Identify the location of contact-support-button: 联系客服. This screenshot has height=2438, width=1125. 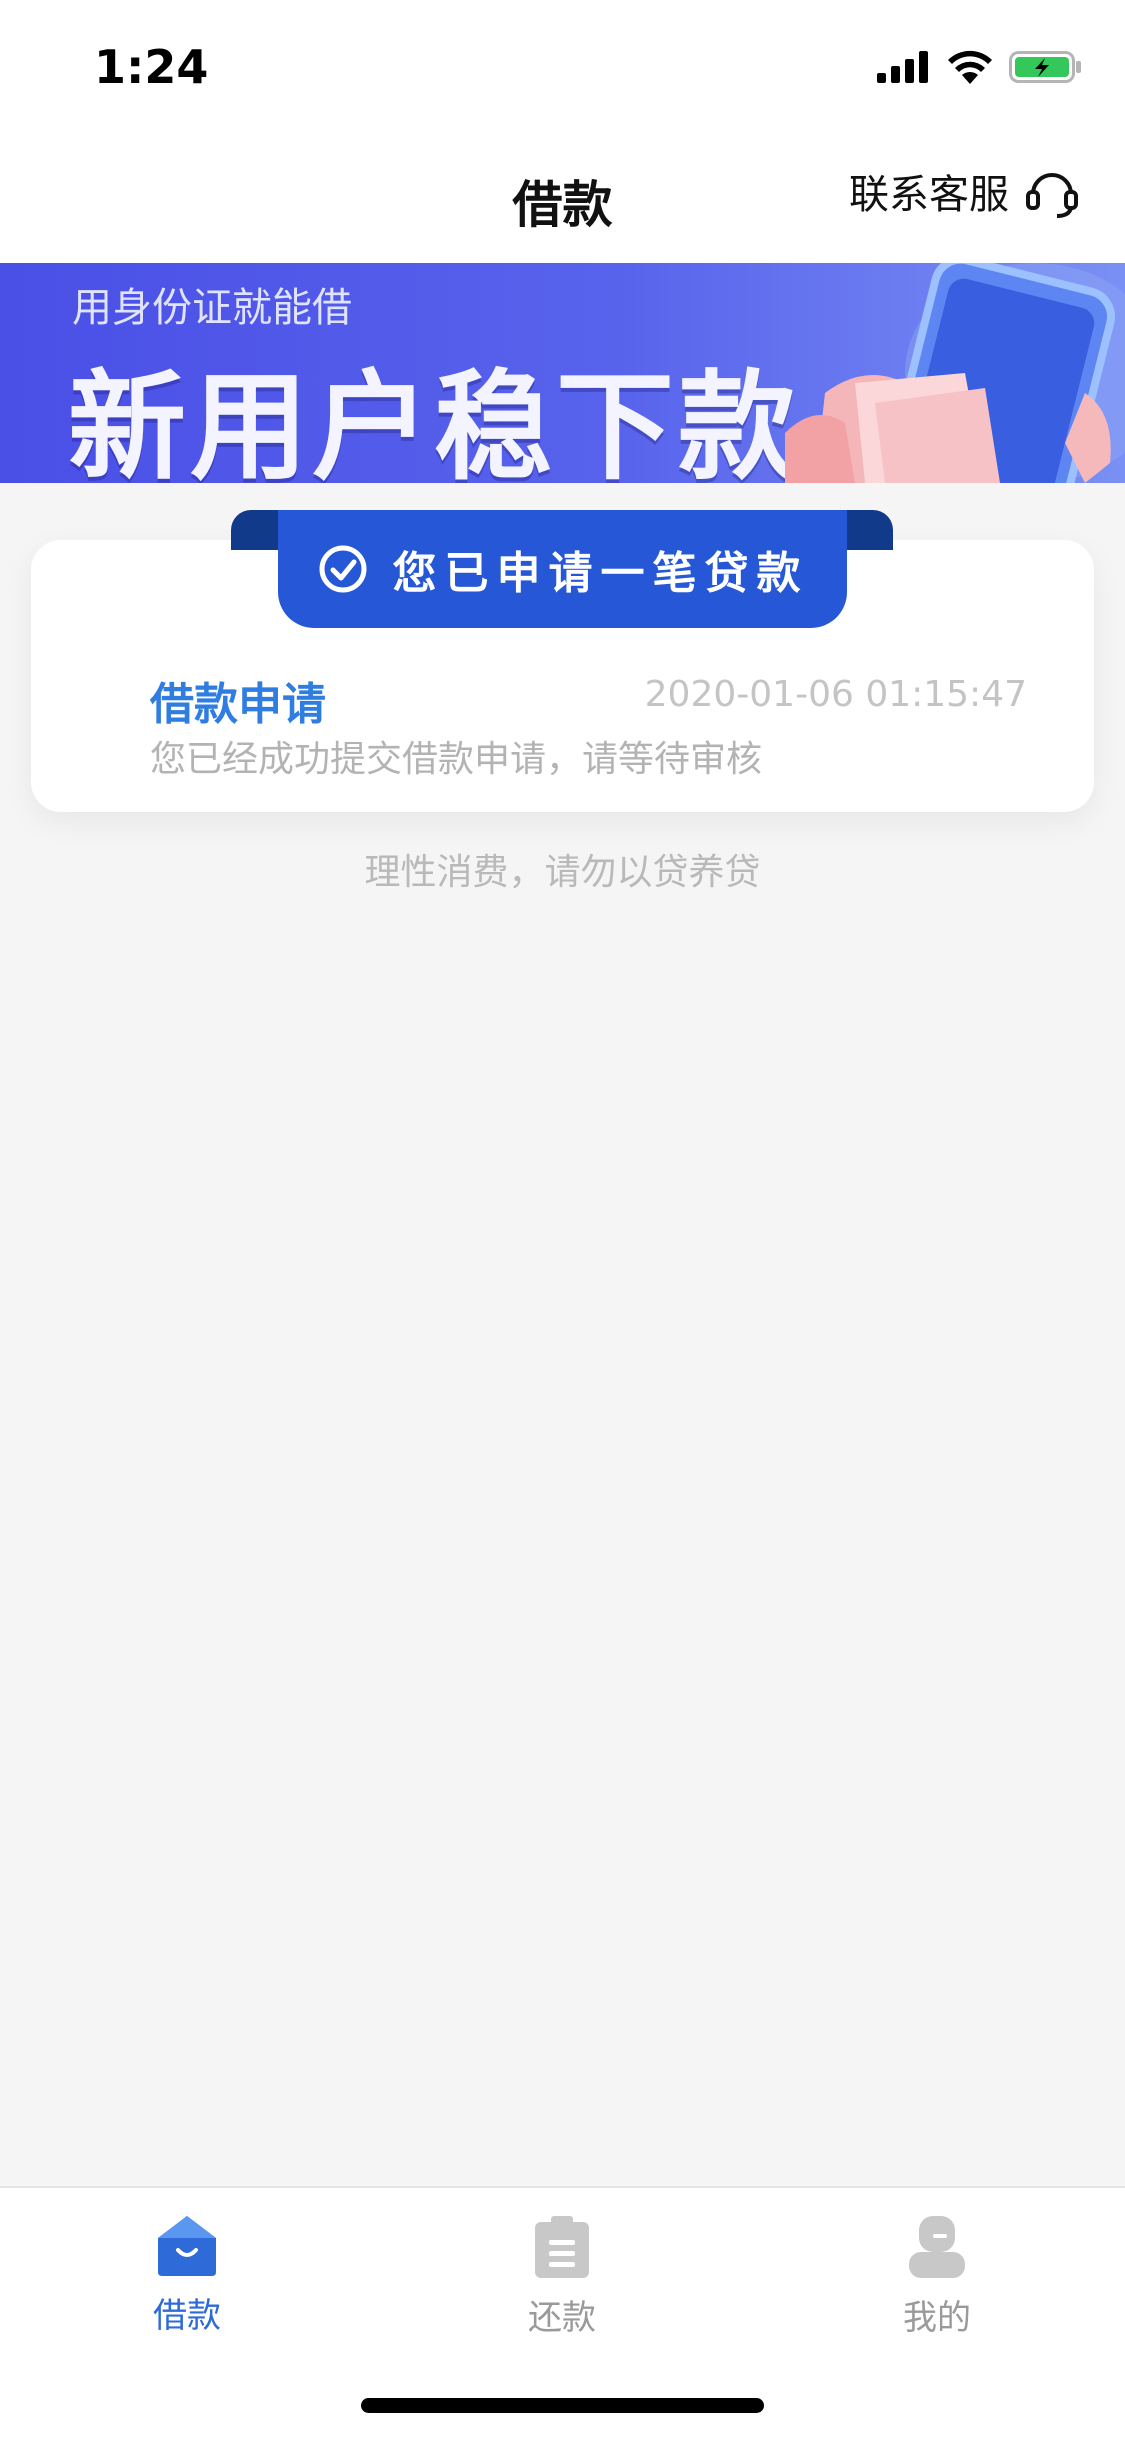
(965, 191).